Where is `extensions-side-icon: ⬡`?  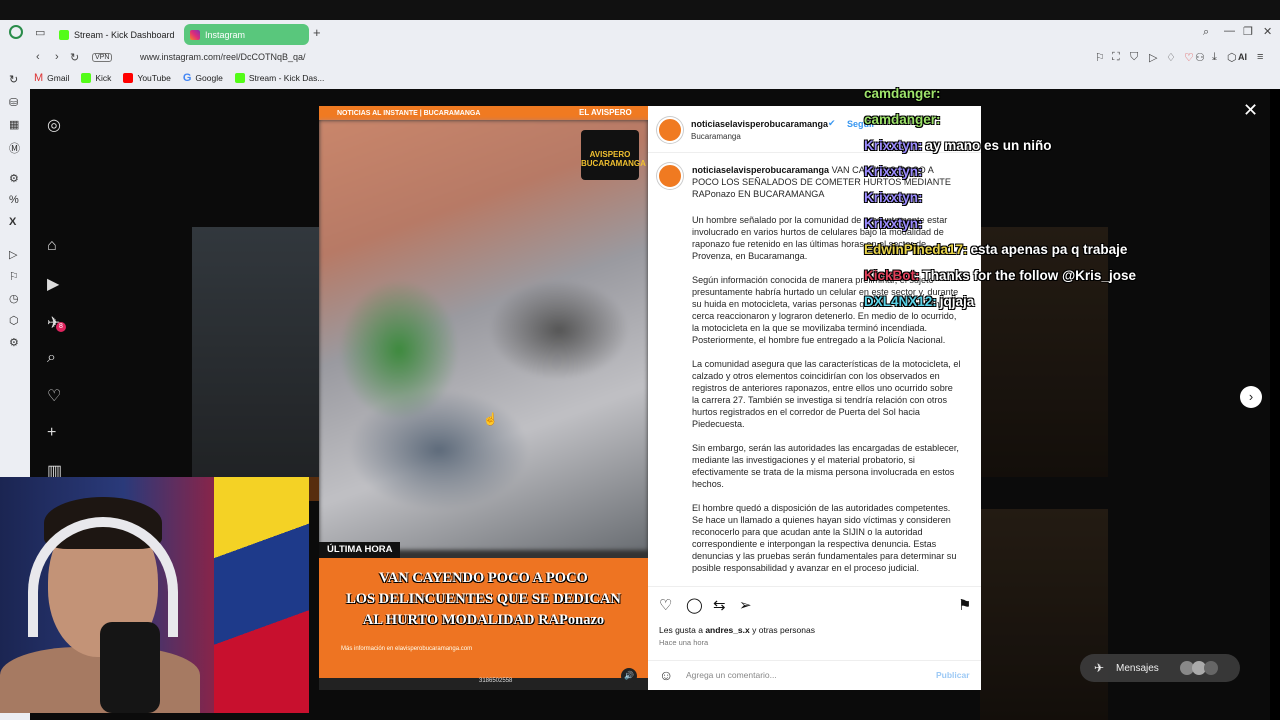 extensions-side-icon: ⬡ is located at coordinates (14, 320).